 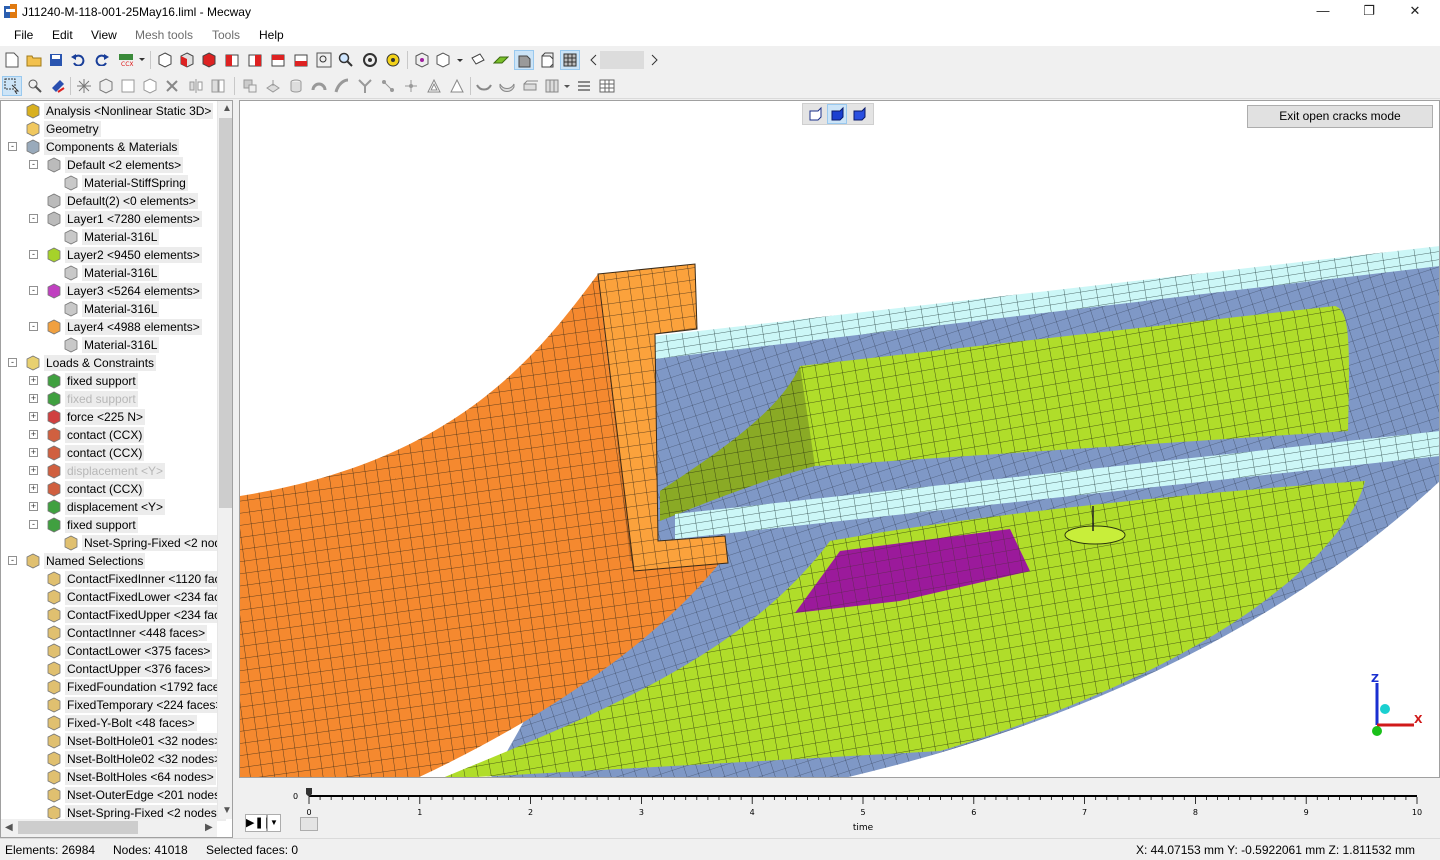 What do you see at coordinates (815, 114) in the screenshot?
I see `view-transparent-icon` at bounding box center [815, 114].